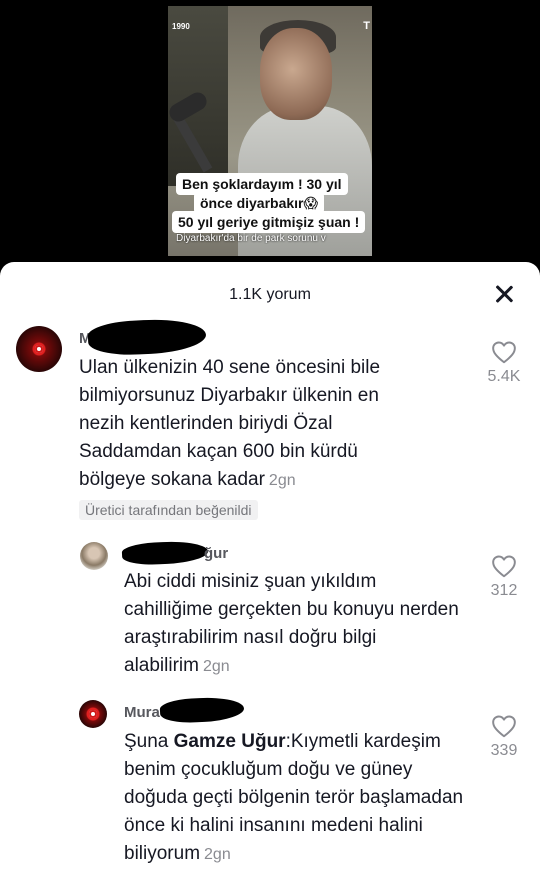 The image size is (540, 882). I want to click on like-count: 339, so click(504, 750).